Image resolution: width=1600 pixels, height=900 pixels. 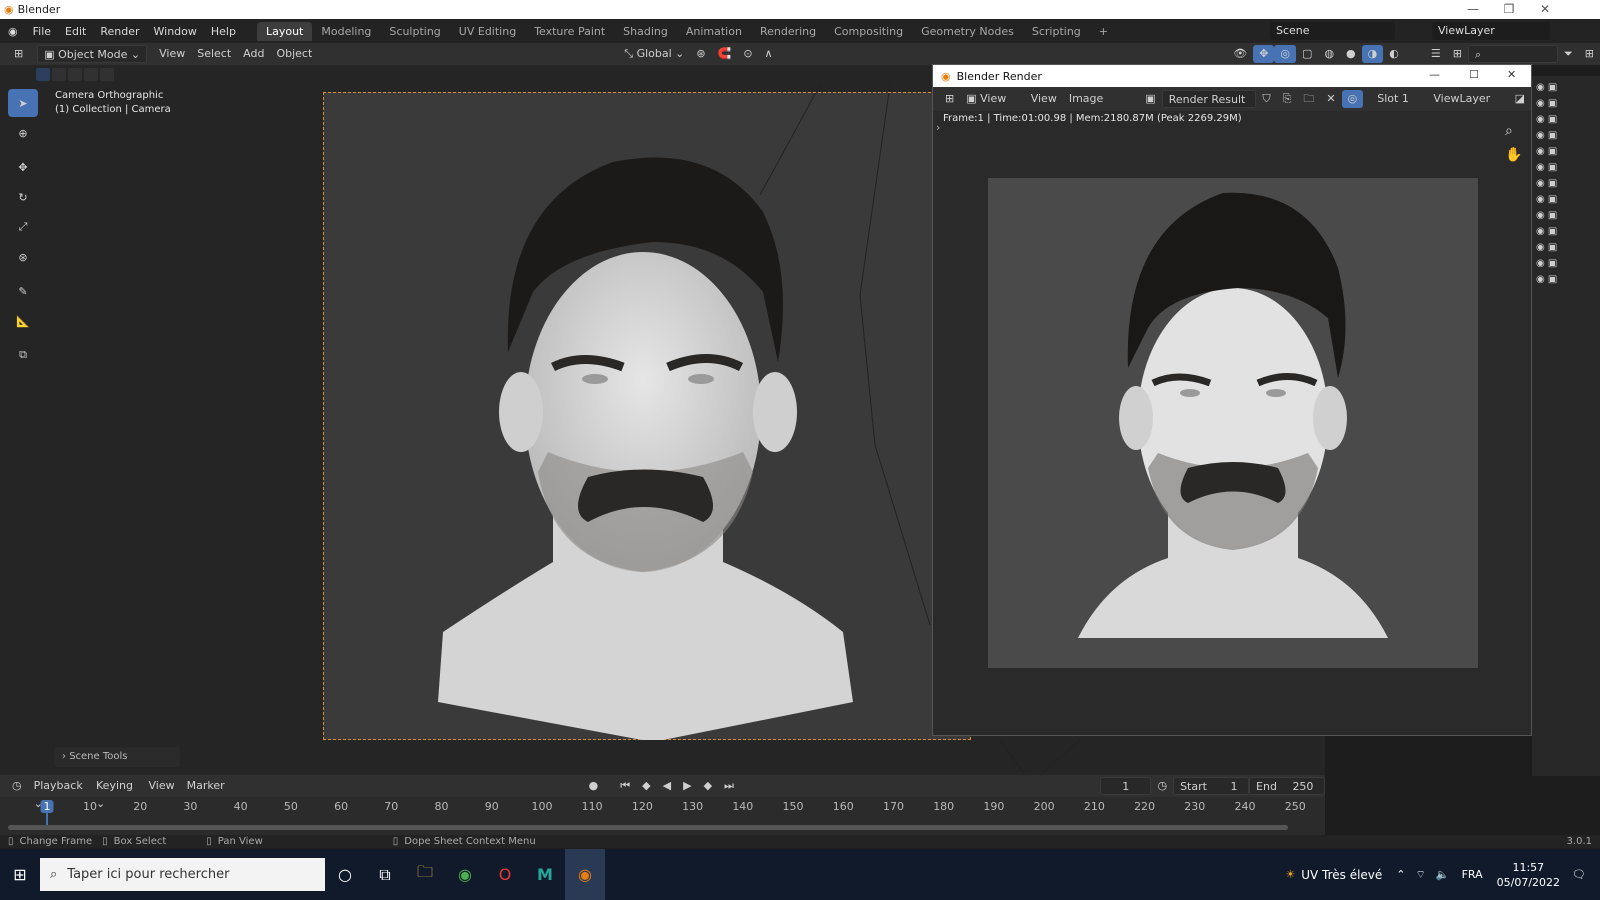 What do you see at coordinates (47, 819) in the screenshot?
I see `playhead-line` at bounding box center [47, 819].